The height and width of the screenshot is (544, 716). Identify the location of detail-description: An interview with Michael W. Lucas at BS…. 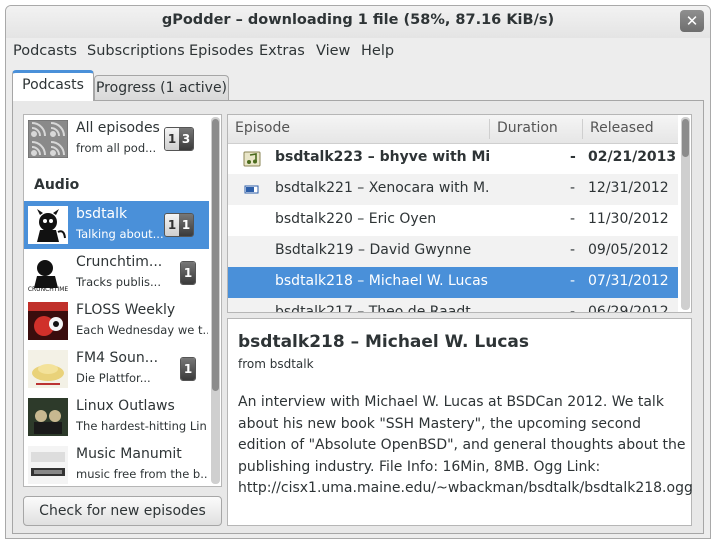
(465, 445).